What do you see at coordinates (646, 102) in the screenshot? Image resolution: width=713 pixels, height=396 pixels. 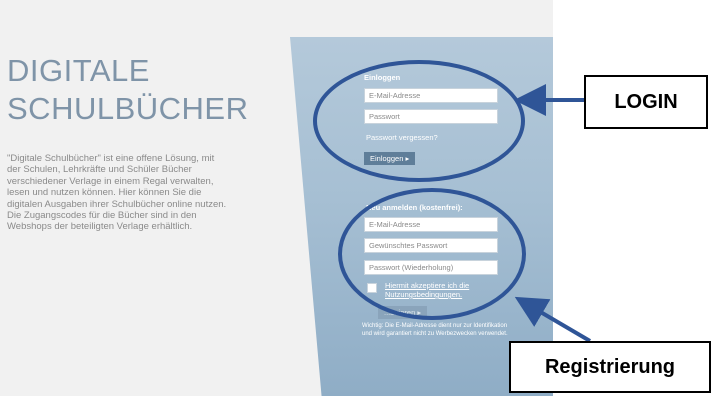 I see `login-callout: LOGIN` at bounding box center [646, 102].